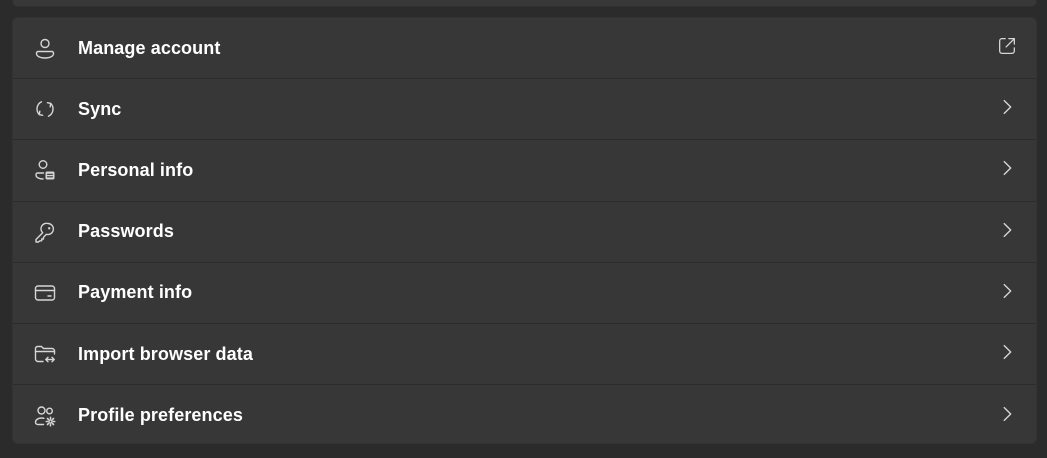  What do you see at coordinates (524, 110) in the screenshot?
I see `sync-row: Sync` at bounding box center [524, 110].